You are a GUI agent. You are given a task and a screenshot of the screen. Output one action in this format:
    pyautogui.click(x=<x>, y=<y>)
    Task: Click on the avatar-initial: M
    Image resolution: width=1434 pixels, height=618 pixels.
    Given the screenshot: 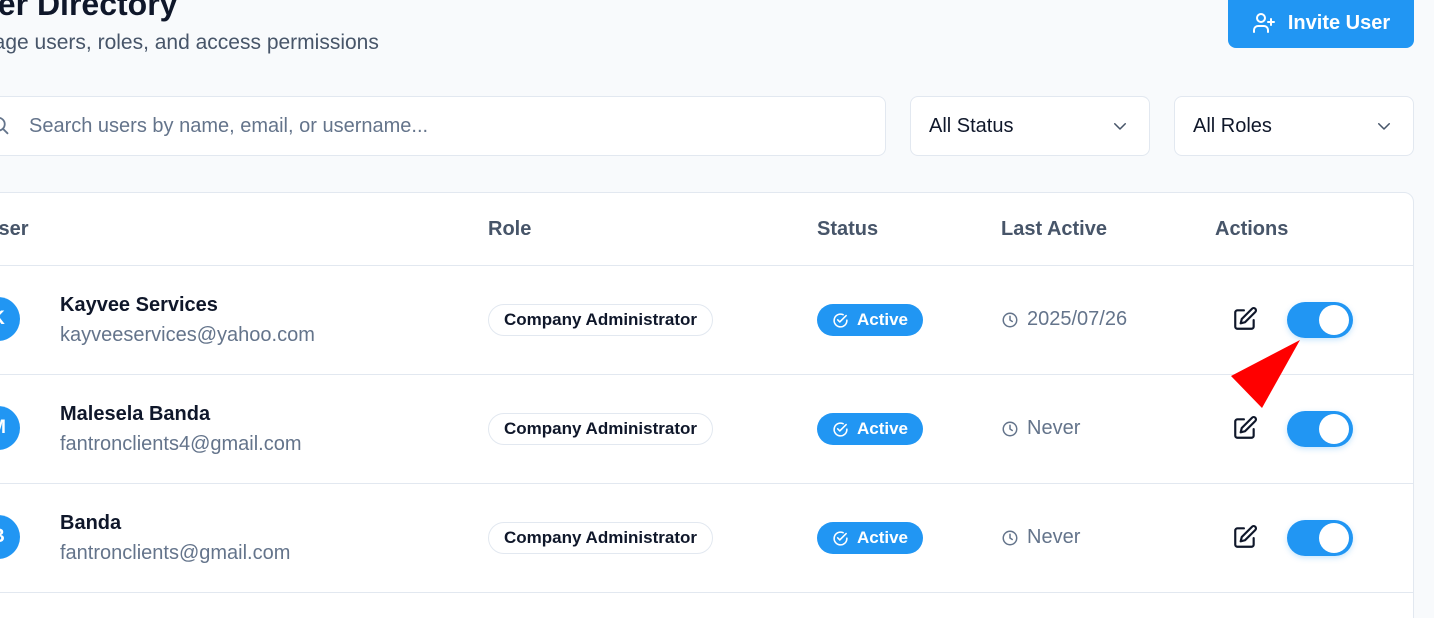 What is the action you would take?
    pyautogui.click(x=3, y=428)
    